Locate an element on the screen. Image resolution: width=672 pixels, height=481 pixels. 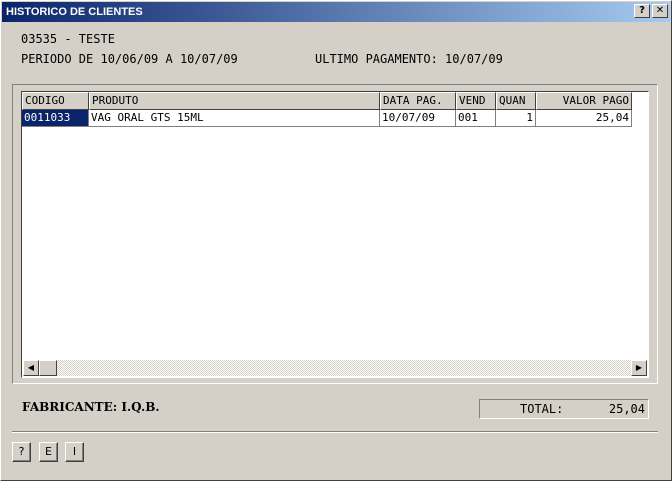
horizontal-scrollbar: ◀ ▶ is located at coordinates (335, 368).